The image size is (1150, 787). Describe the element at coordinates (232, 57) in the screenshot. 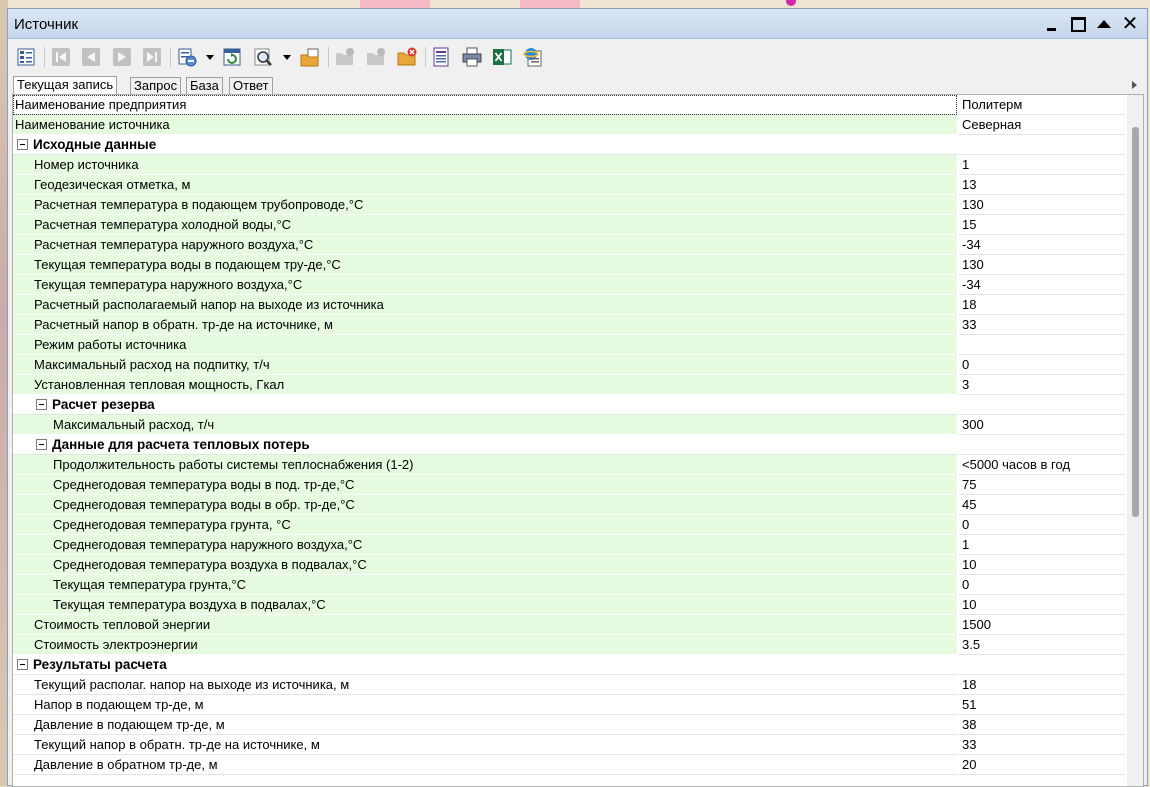

I see `refresh-button` at that location.